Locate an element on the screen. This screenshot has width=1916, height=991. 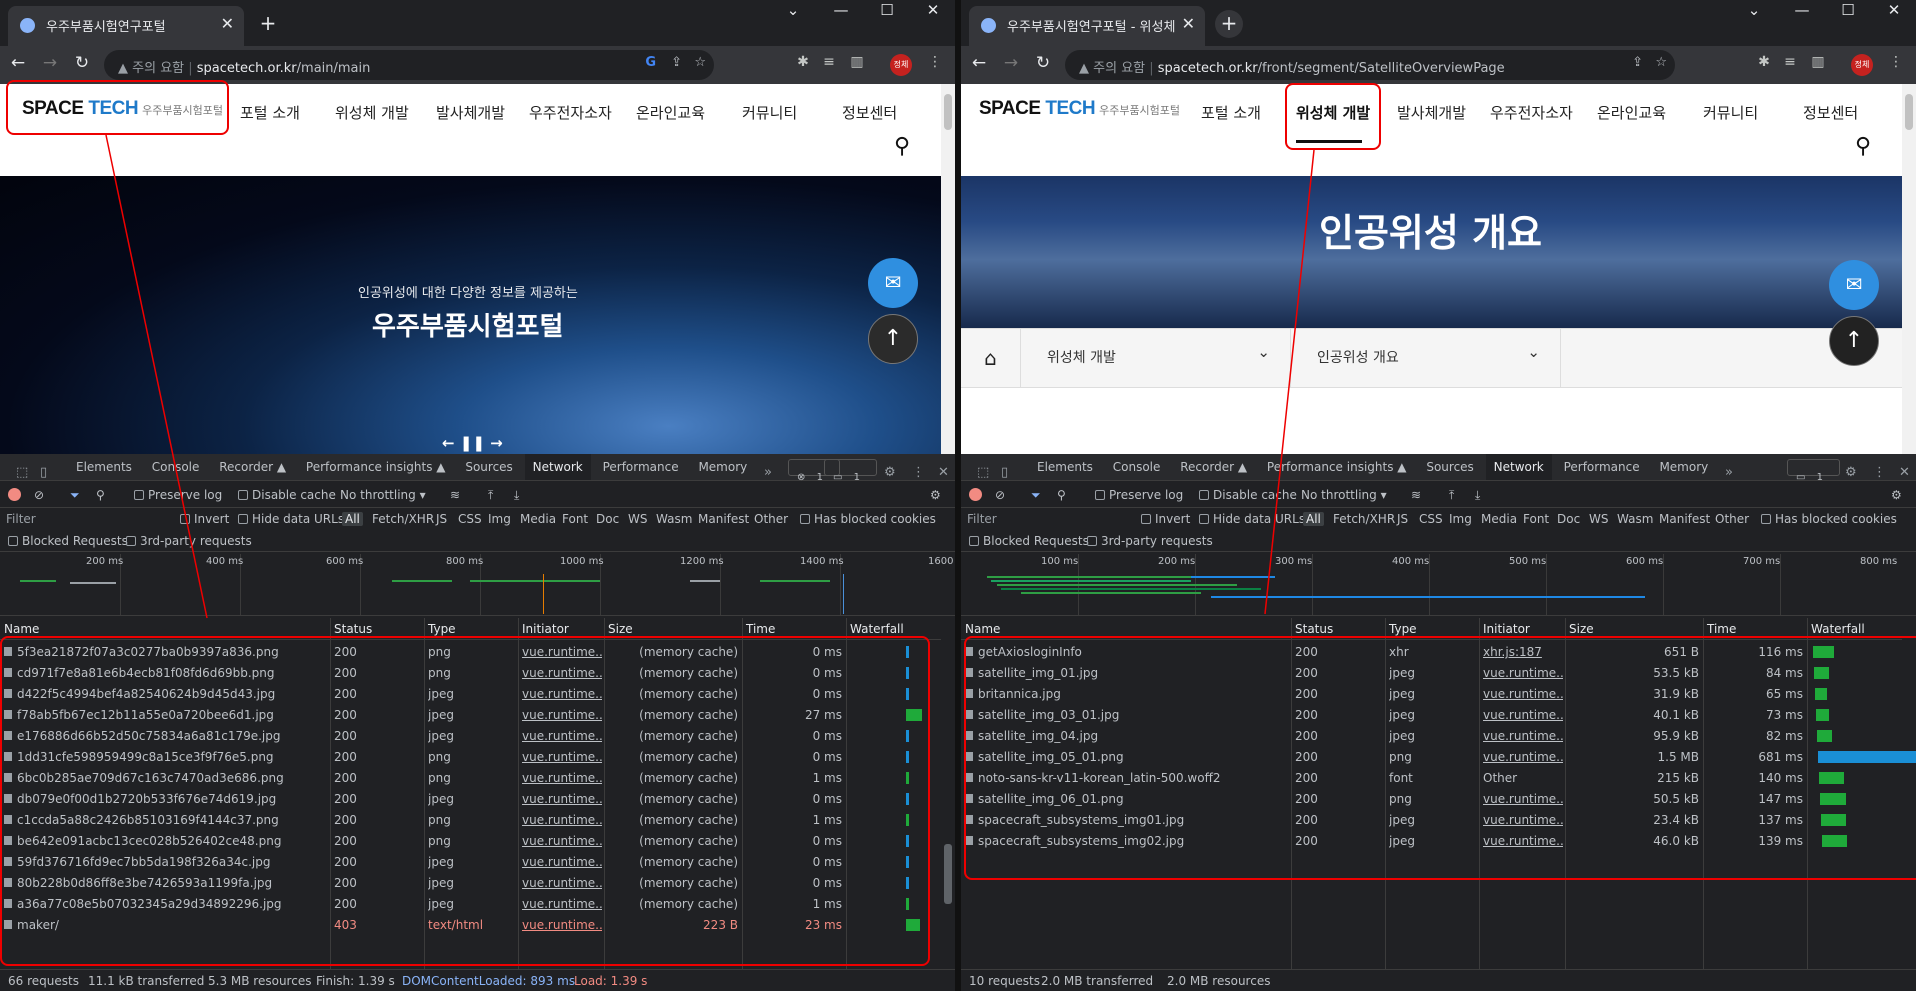
close-window-button: ✕ is located at coordinates (932, 11).